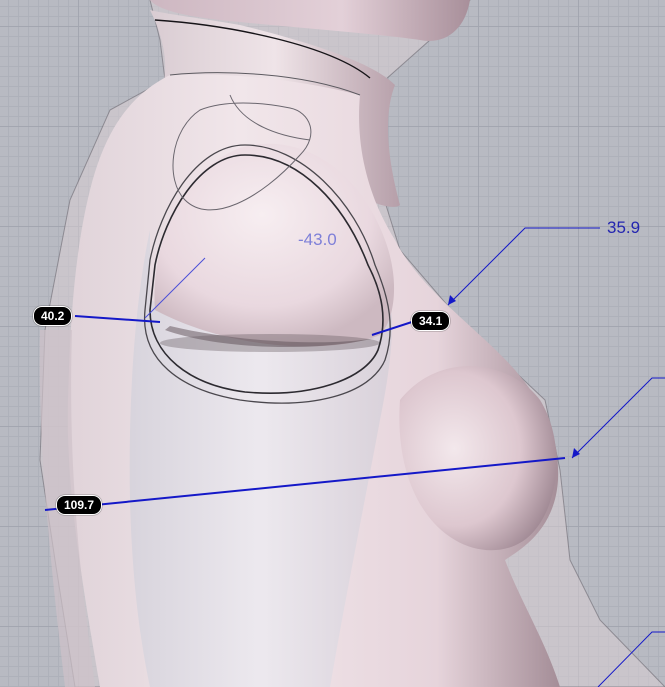 Image resolution: width=665 pixels, height=687 pixels. Describe the element at coordinates (618, 418) in the screenshot. I see `leader-chest` at that location.